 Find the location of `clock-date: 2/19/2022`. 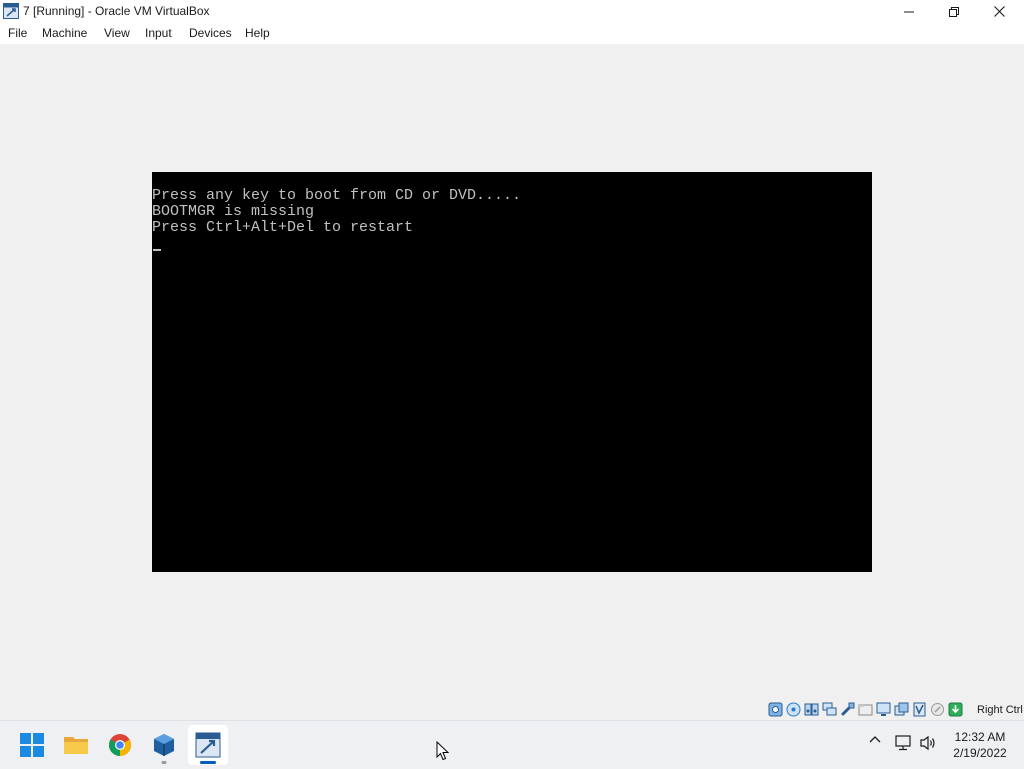

clock-date: 2/19/2022 is located at coordinates (980, 753).